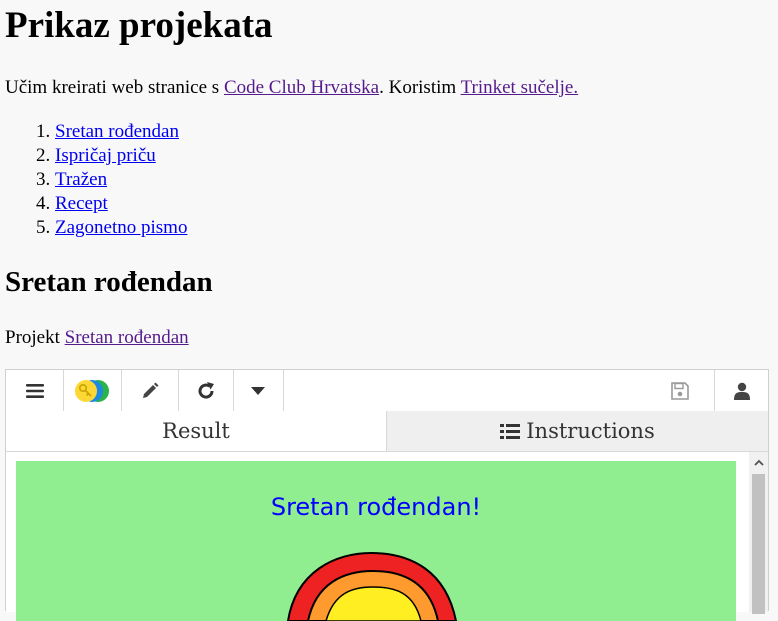  What do you see at coordinates (35, 337) in the screenshot?
I see `project-text: Projekt` at bounding box center [35, 337].